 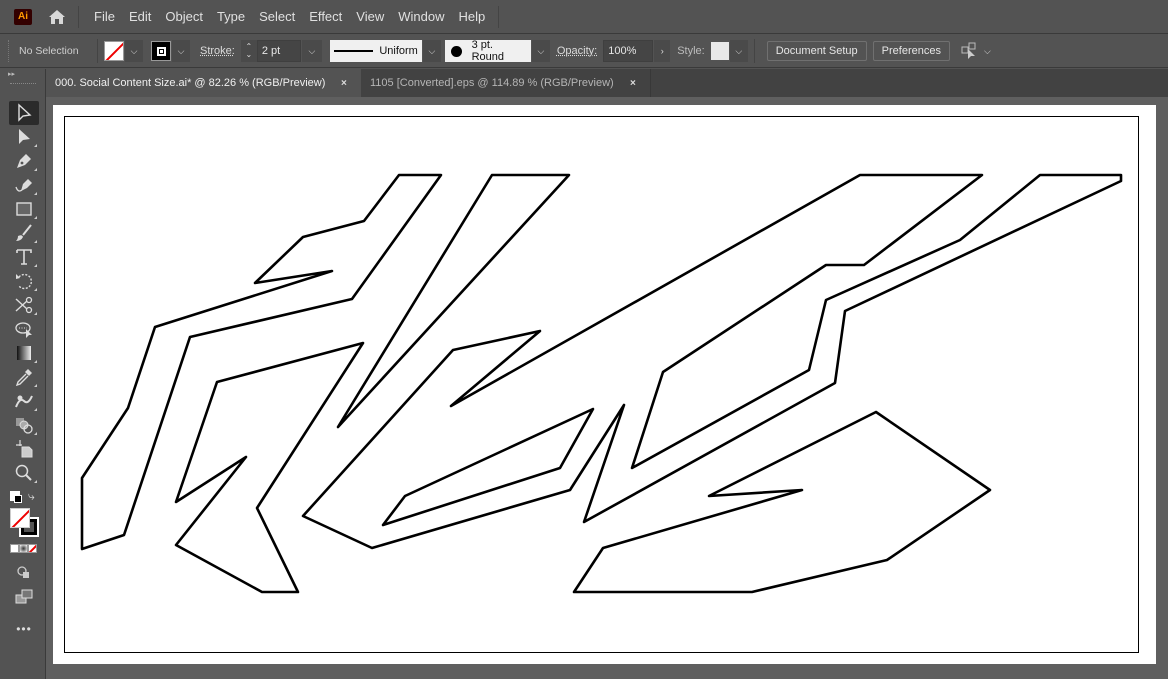 I want to click on stroke-dropdown: ⌵, so click(x=181, y=51).